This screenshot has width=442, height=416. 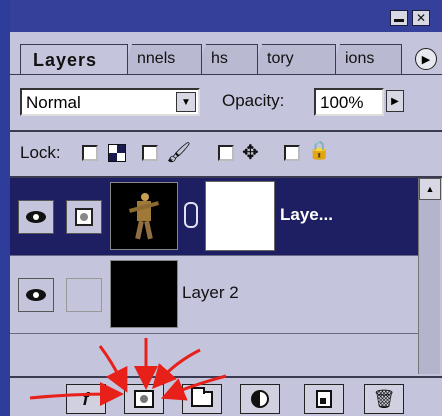 I want to click on add-layer-mask-button, so click(x=144, y=399).